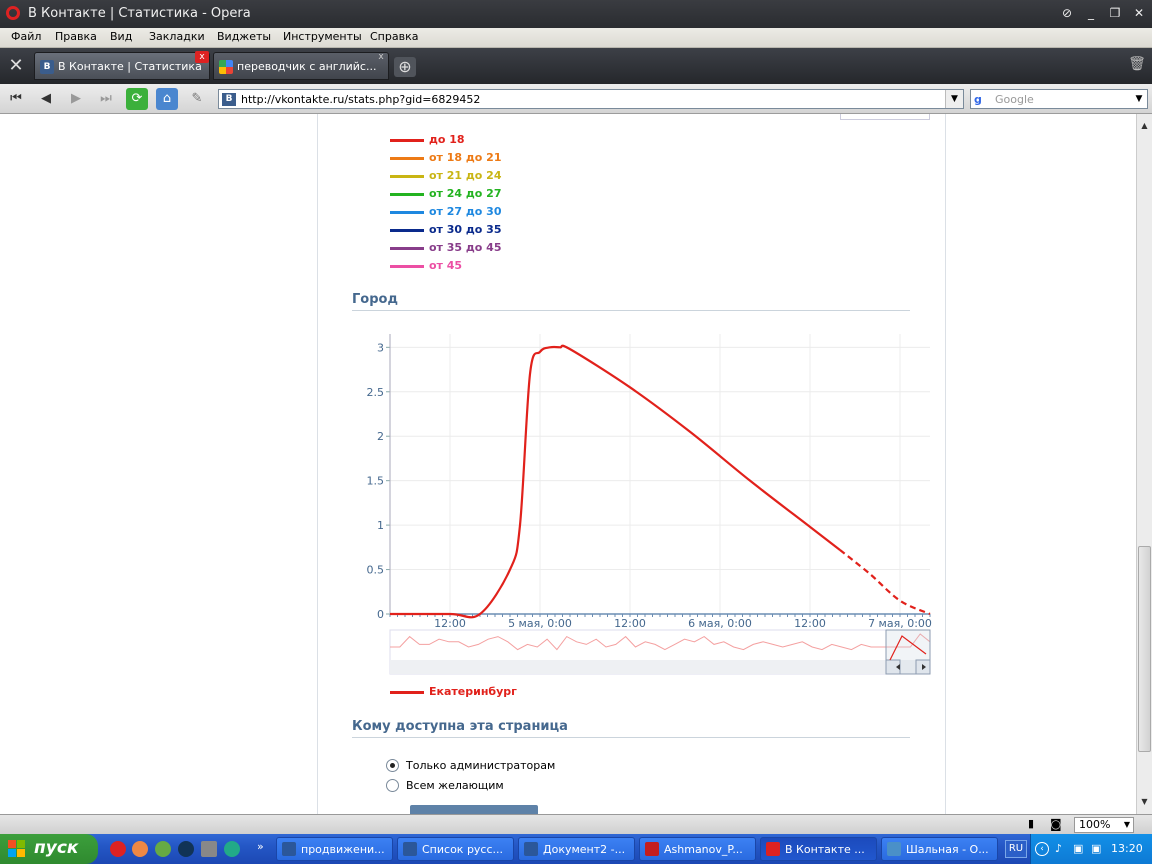  Describe the element at coordinates (954, 99) in the screenshot. I see `address-dropdown-icon: ▼` at that location.